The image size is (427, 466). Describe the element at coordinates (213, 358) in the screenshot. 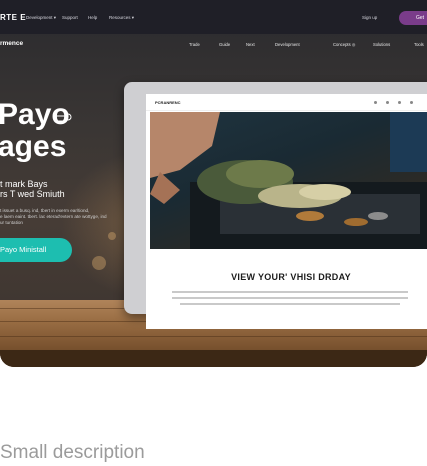

I see `desk-edge` at that location.